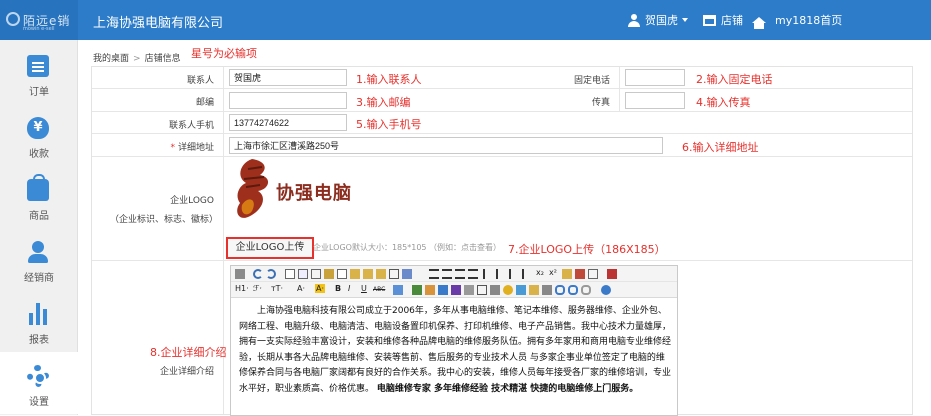 This screenshot has width=931, height=416. What do you see at coordinates (501, 274) in the screenshot?
I see `bulleted-list-icon` at bounding box center [501, 274].